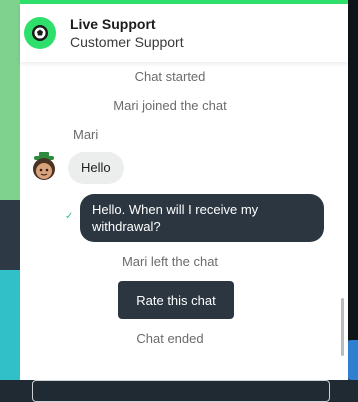 The image size is (358, 402). I want to click on check-icon: ✓, so click(69, 216).